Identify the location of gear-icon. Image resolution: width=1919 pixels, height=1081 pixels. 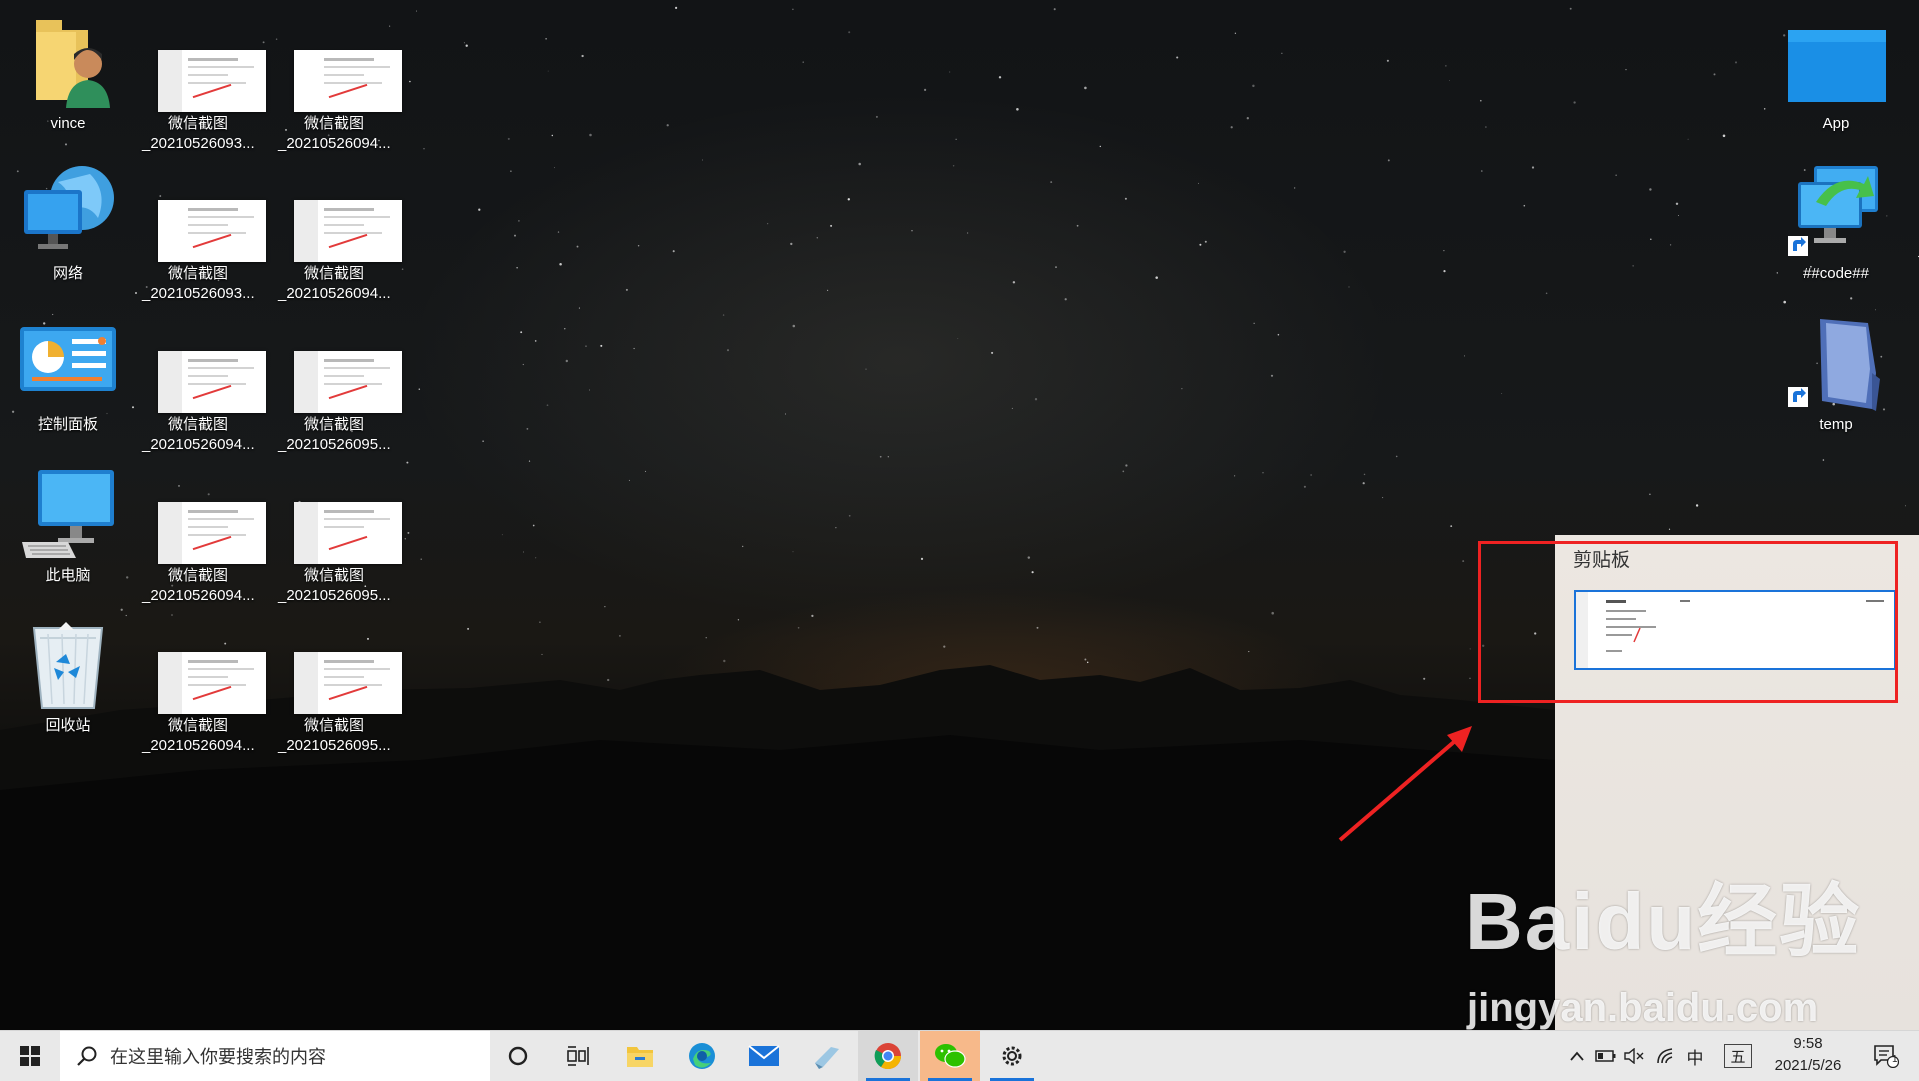
(1012, 1056).